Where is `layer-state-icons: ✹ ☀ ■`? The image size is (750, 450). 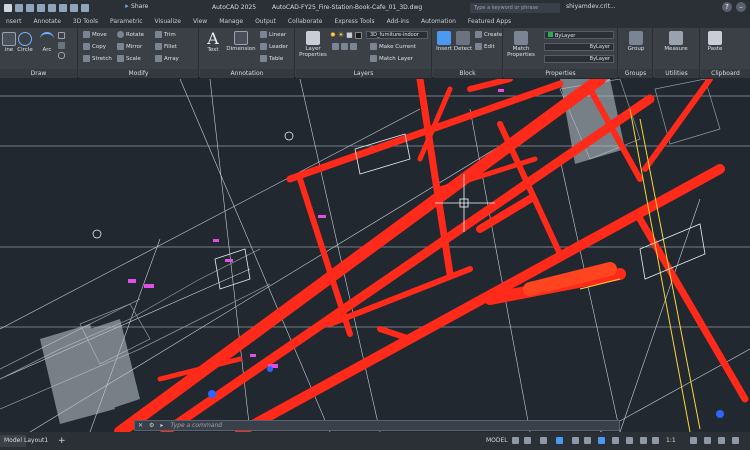 layer-state-icons: ✹ ☀ ■ is located at coordinates (346, 35).